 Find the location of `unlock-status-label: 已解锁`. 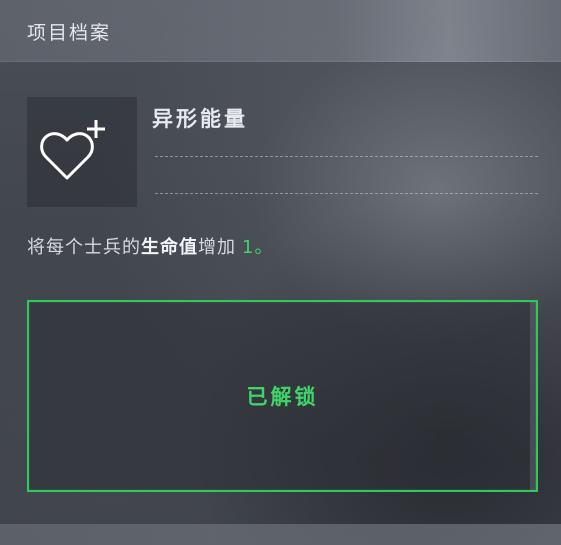

unlock-status-label: 已解锁 is located at coordinates (282, 397).